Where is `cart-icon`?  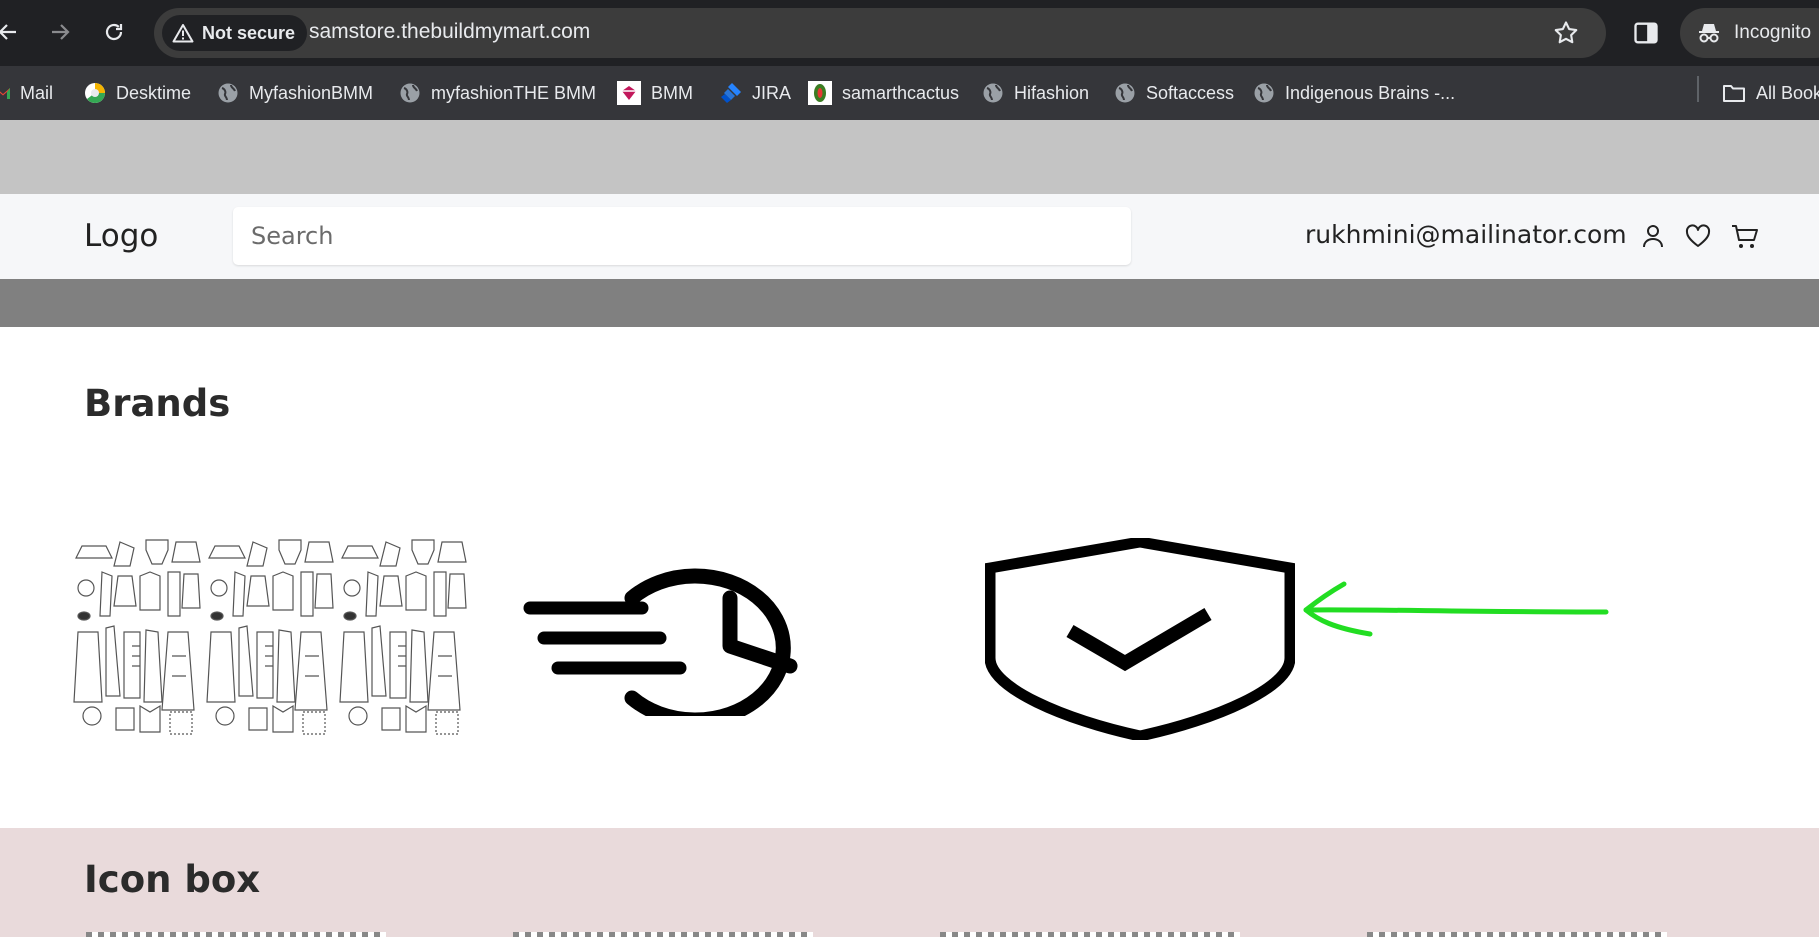 cart-icon is located at coordinates (1745, 236).